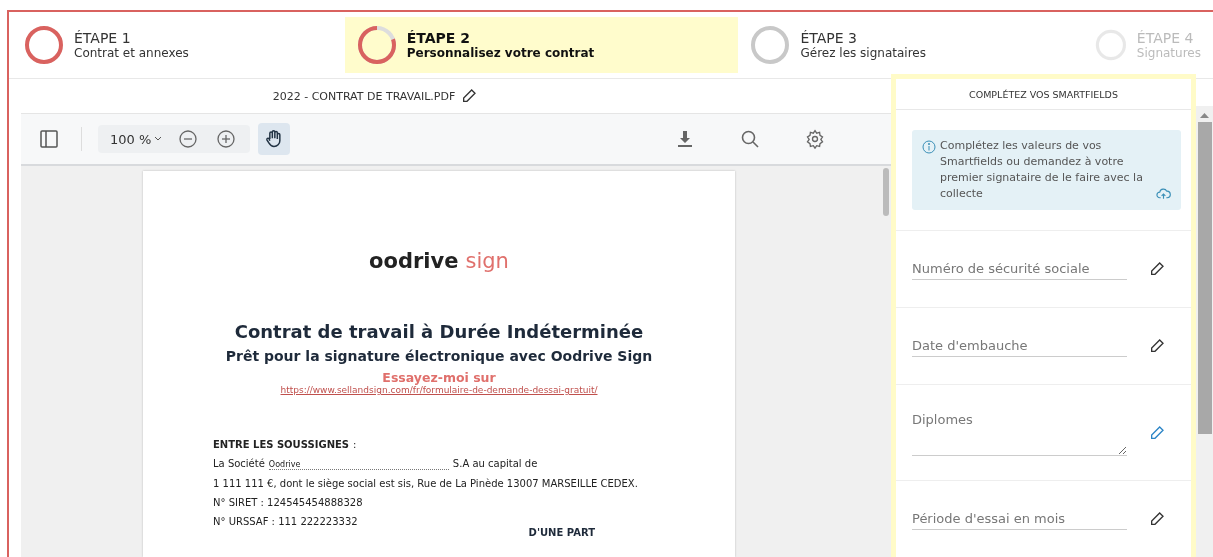  What do you see at coordinates (500, 53) in the screenshot?
I see `step-subtitle: Personnalisez votre contrat` at bounding box center [500, 53].